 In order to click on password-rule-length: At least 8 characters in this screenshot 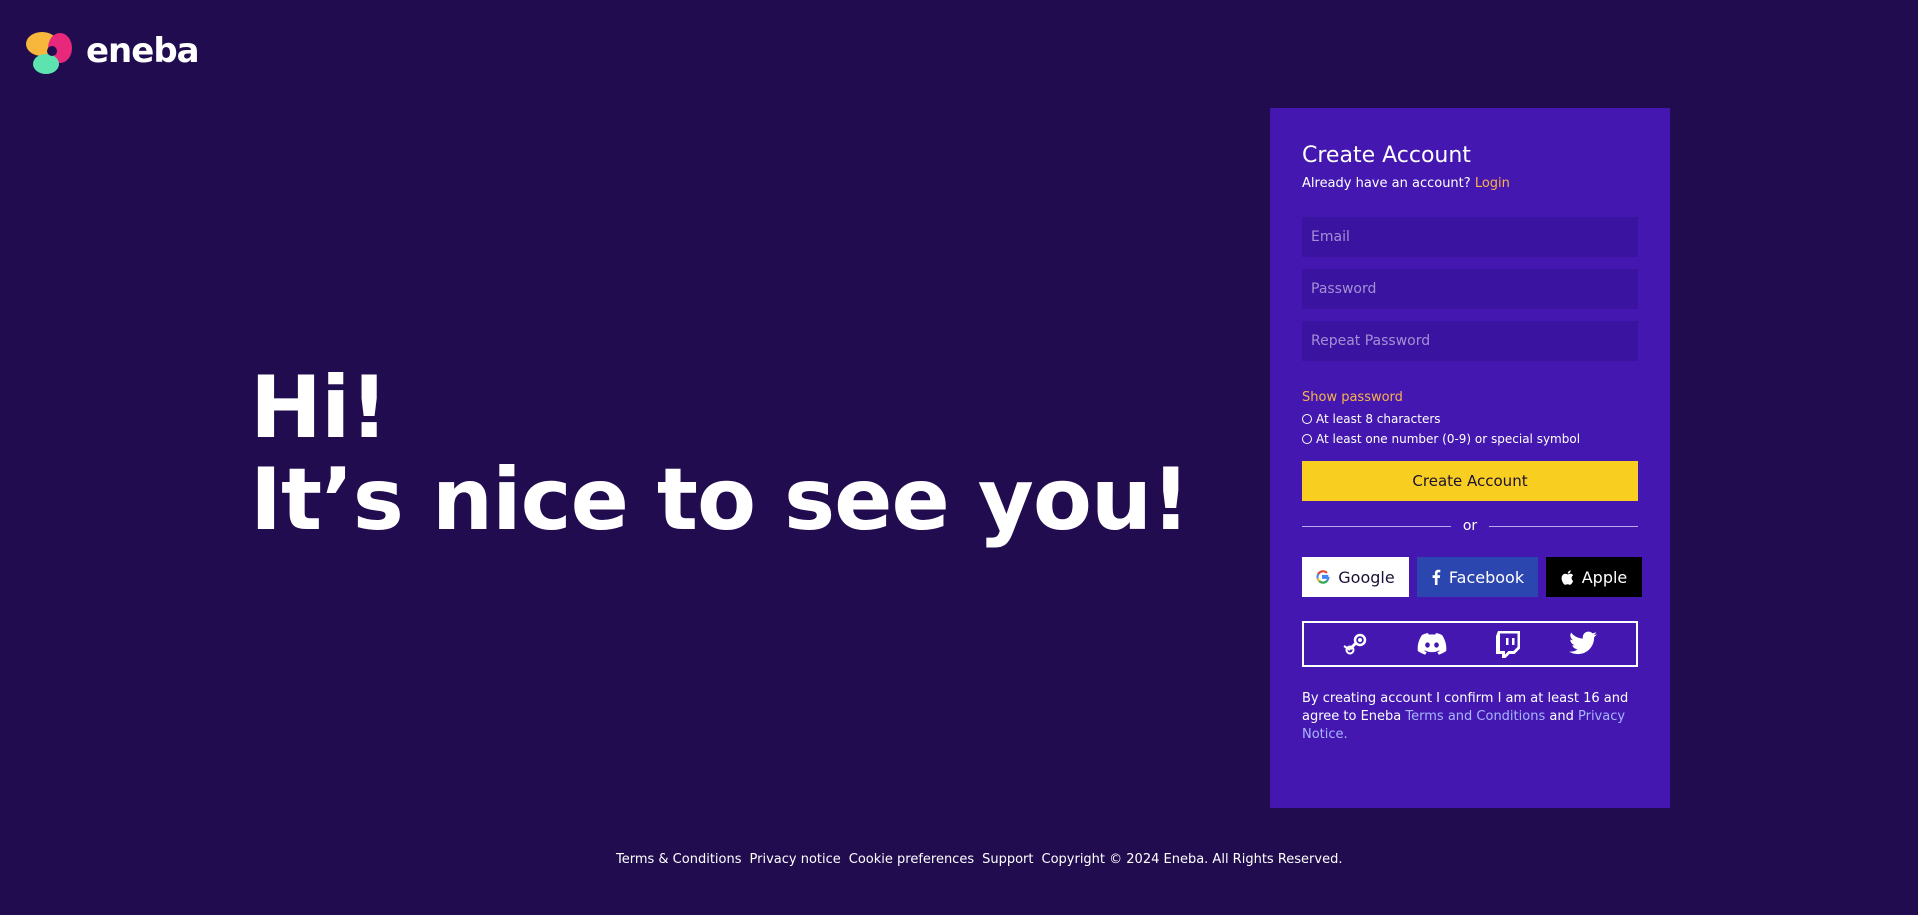, I will do `click(1371, 419)`.